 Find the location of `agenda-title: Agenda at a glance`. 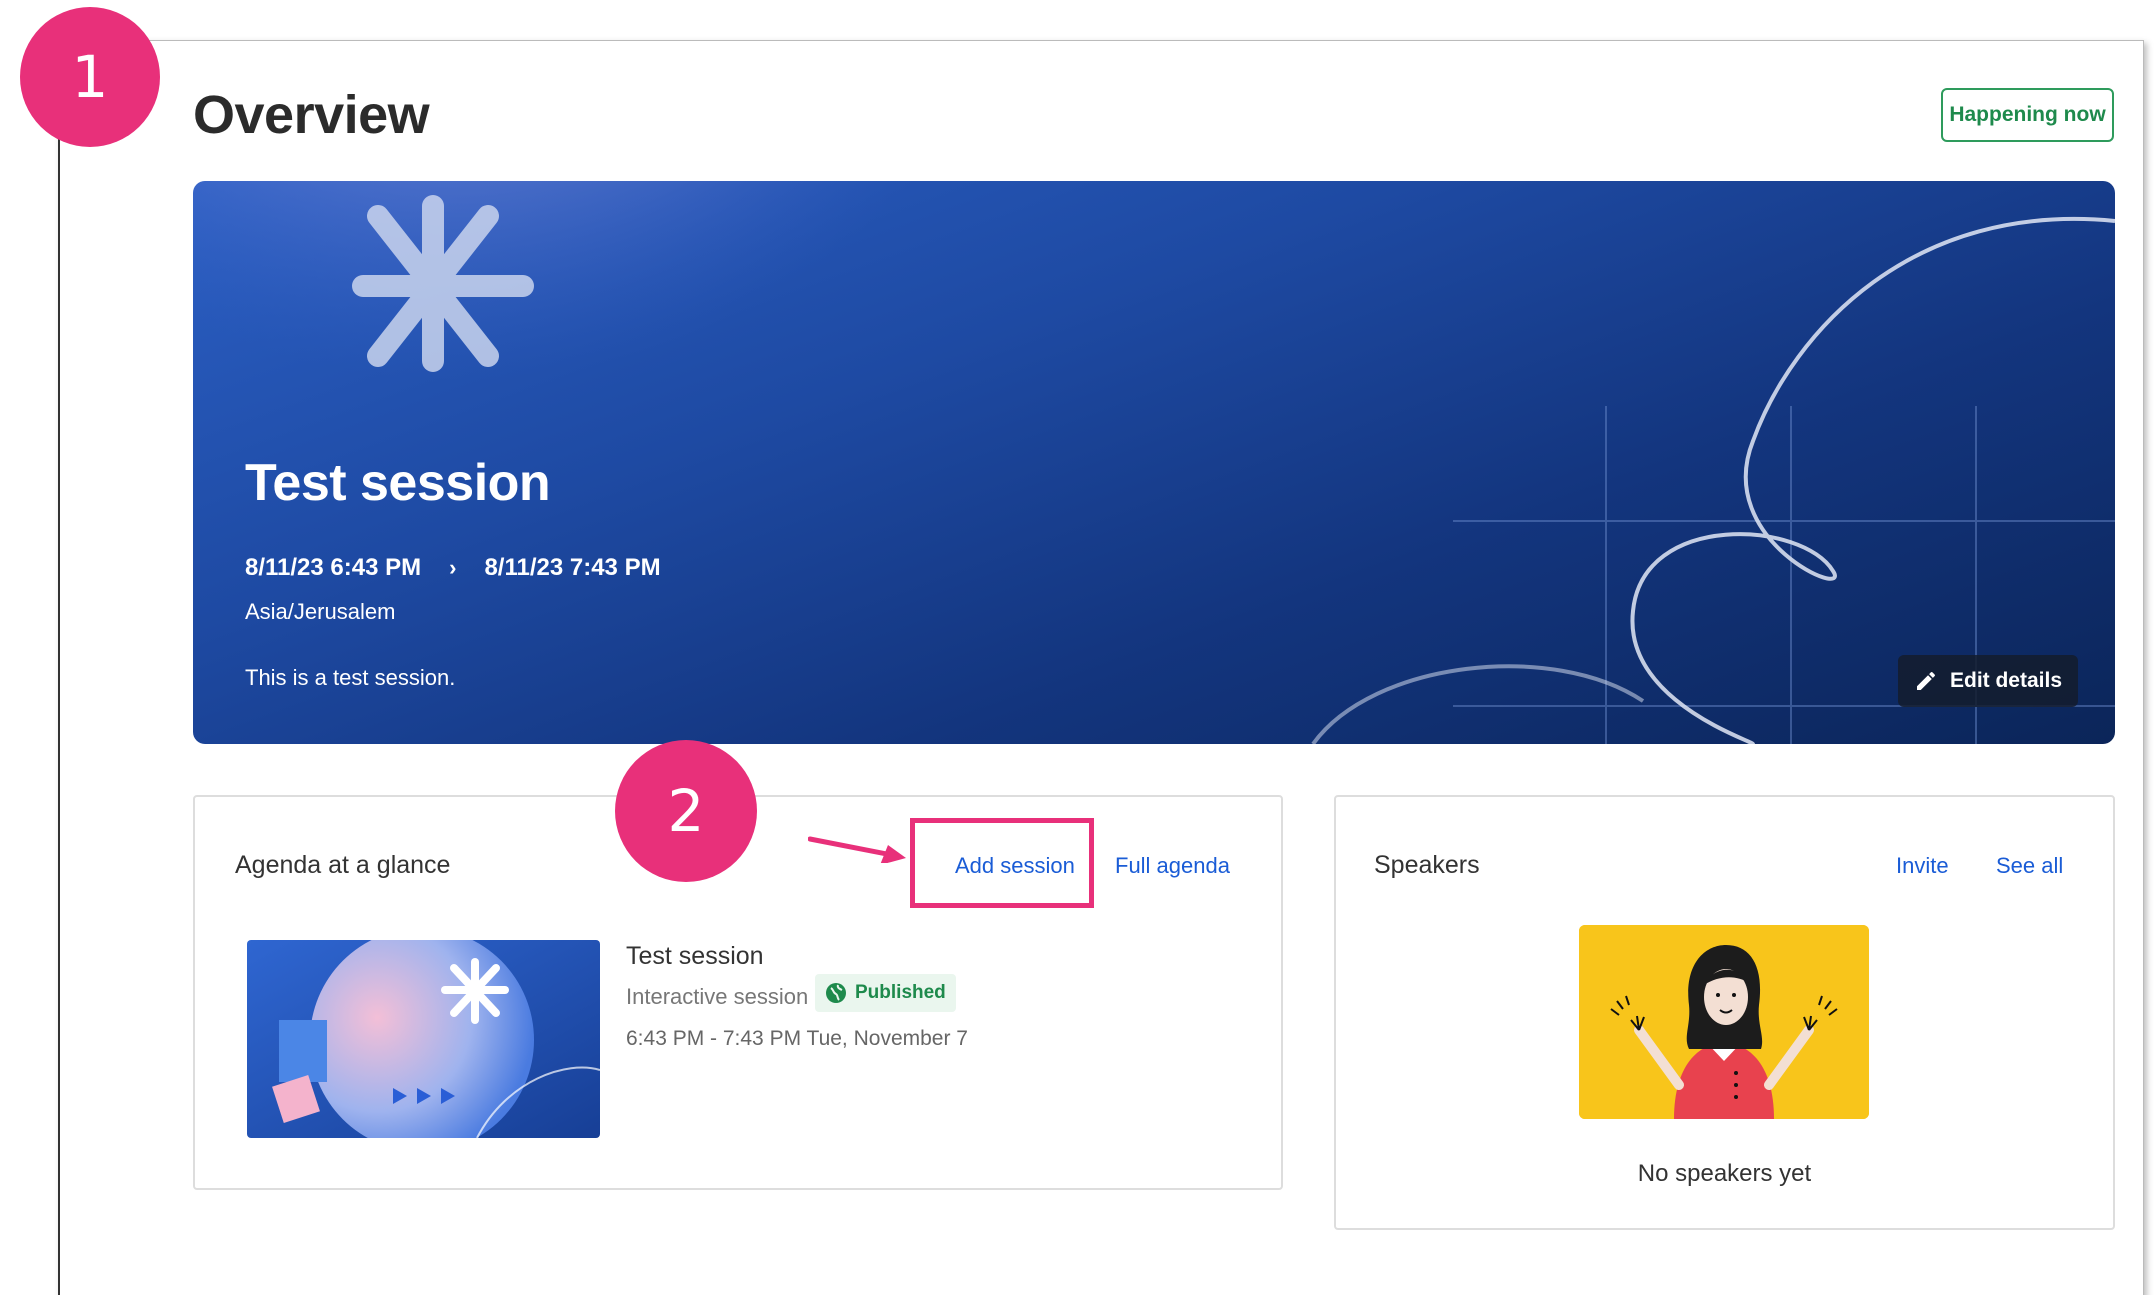

agenda-title: Agenda at a glance is located at coordinates (343, 865).